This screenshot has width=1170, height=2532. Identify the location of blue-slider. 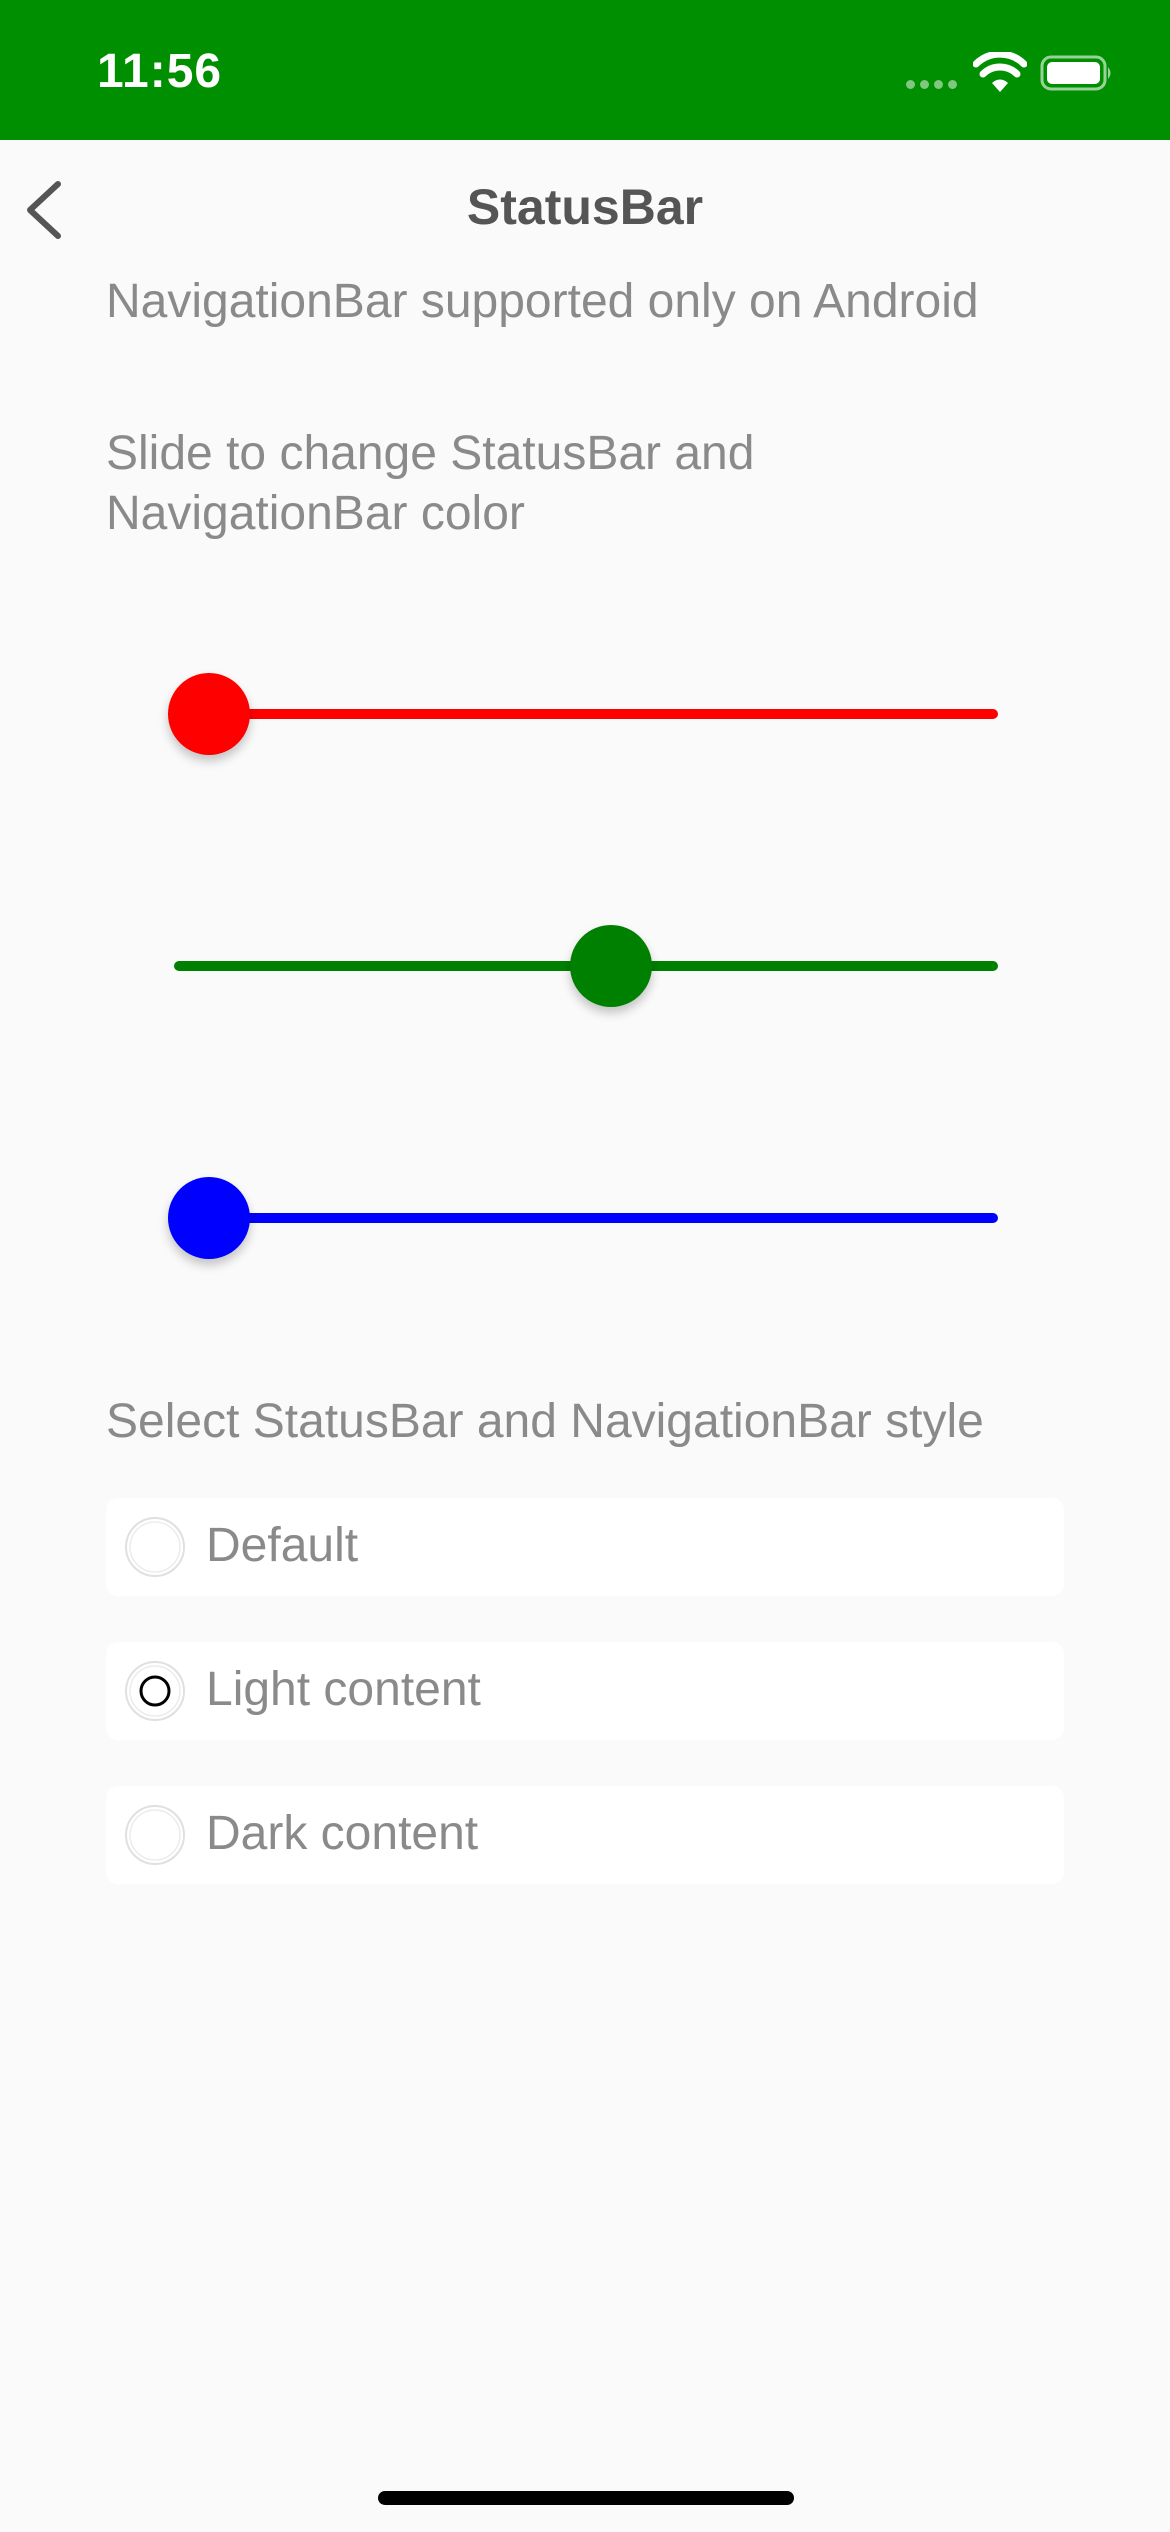
(588, 1217).